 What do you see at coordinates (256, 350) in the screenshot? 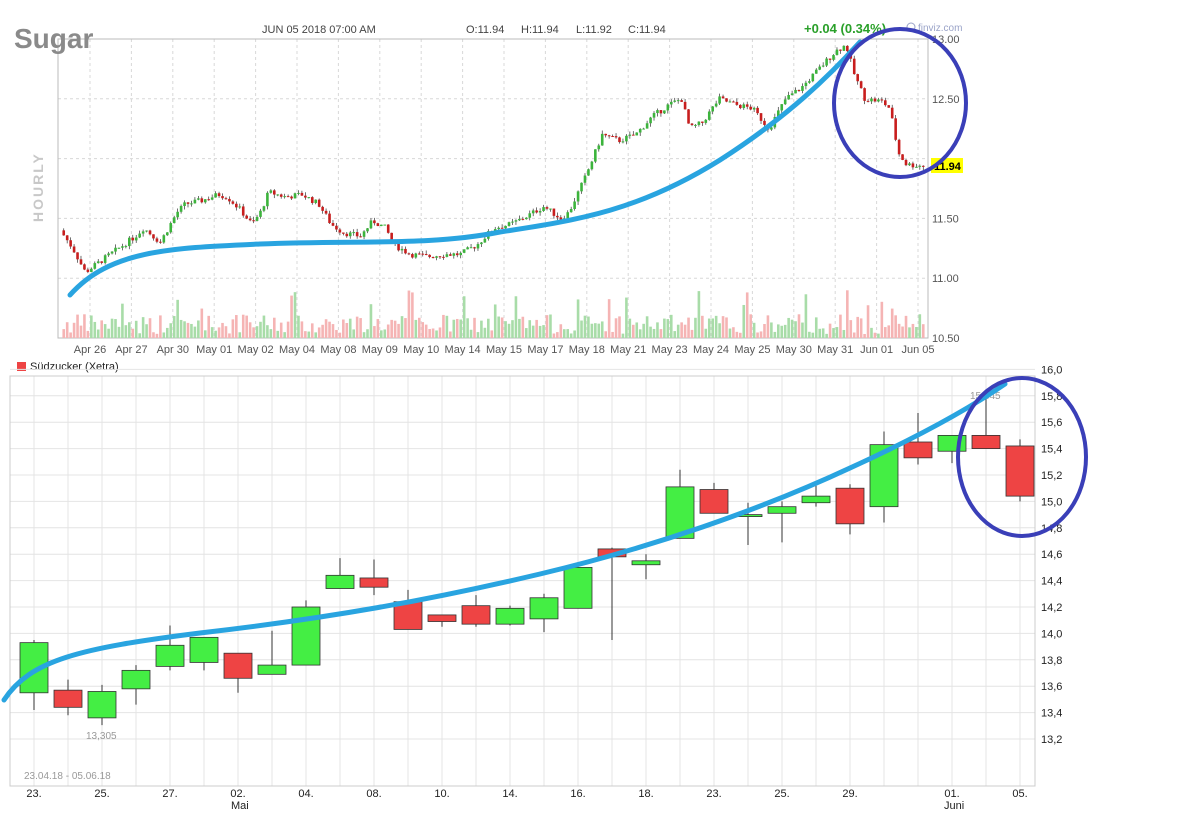
I see `top-x-tick-label: May 02` at bounding box center [256, 350].